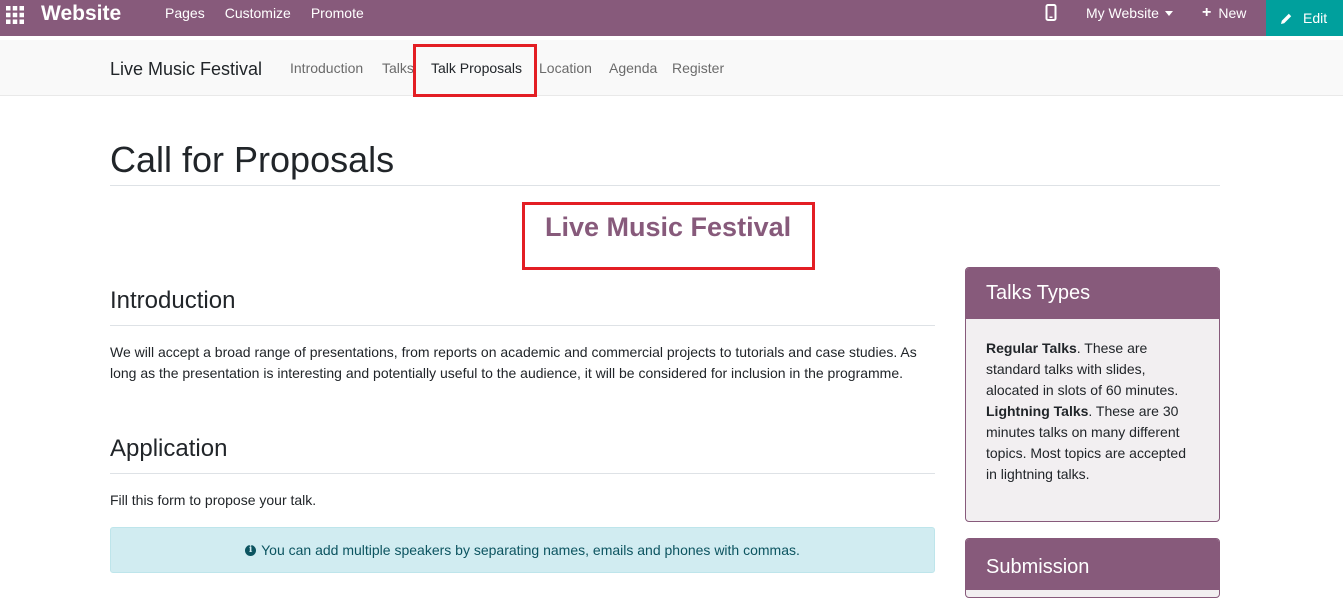  I want to click on mobile-preview-icon, so click(1051, 13).